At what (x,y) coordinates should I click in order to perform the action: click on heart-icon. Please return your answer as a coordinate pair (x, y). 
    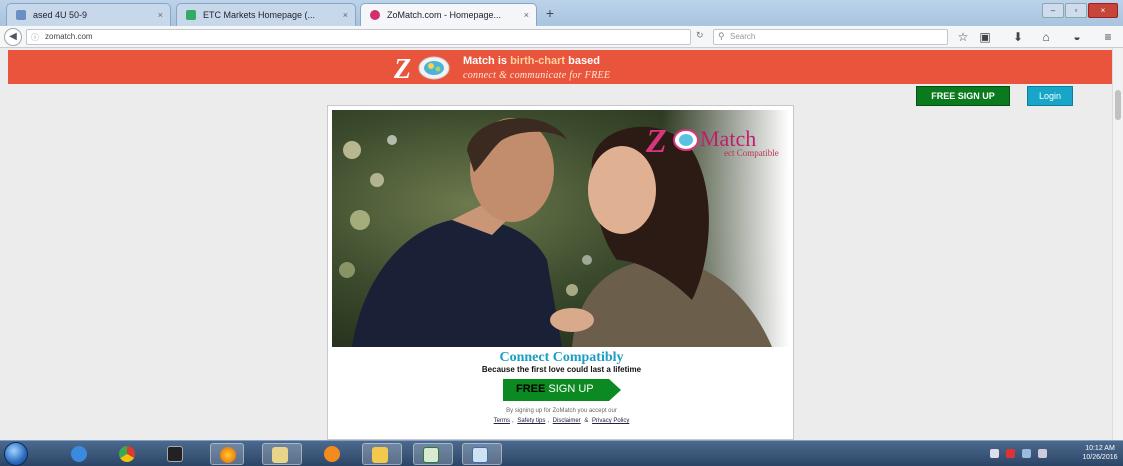
    Looking at the image, I should click on (375, 15).